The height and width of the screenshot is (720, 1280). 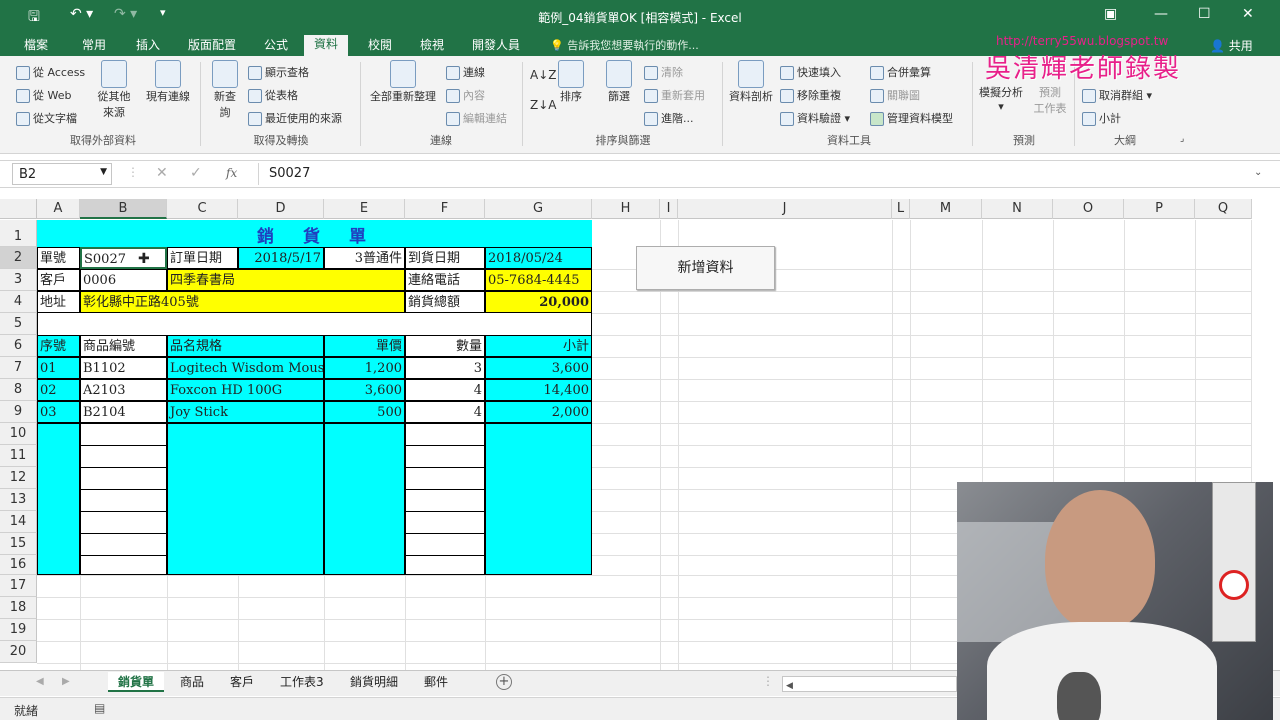 What do you see at coordinates (18, 544) in the screenshot?
I see `row-header: 15` at bounding box center [18, 544].